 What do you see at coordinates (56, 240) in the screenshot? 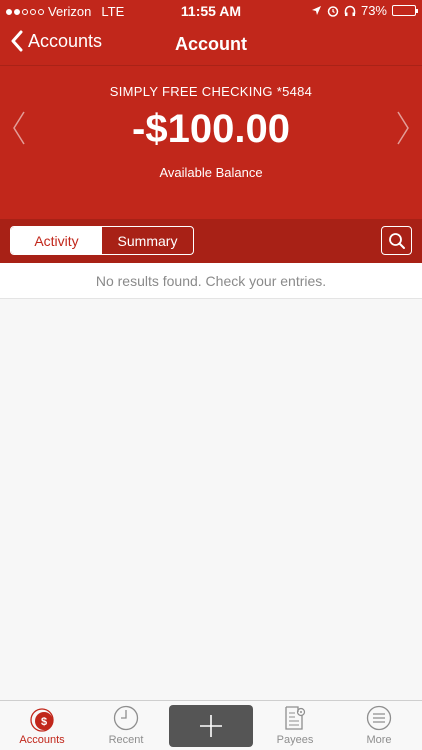
I see `tab-activity: Activity` at bounding box center [56, 240].